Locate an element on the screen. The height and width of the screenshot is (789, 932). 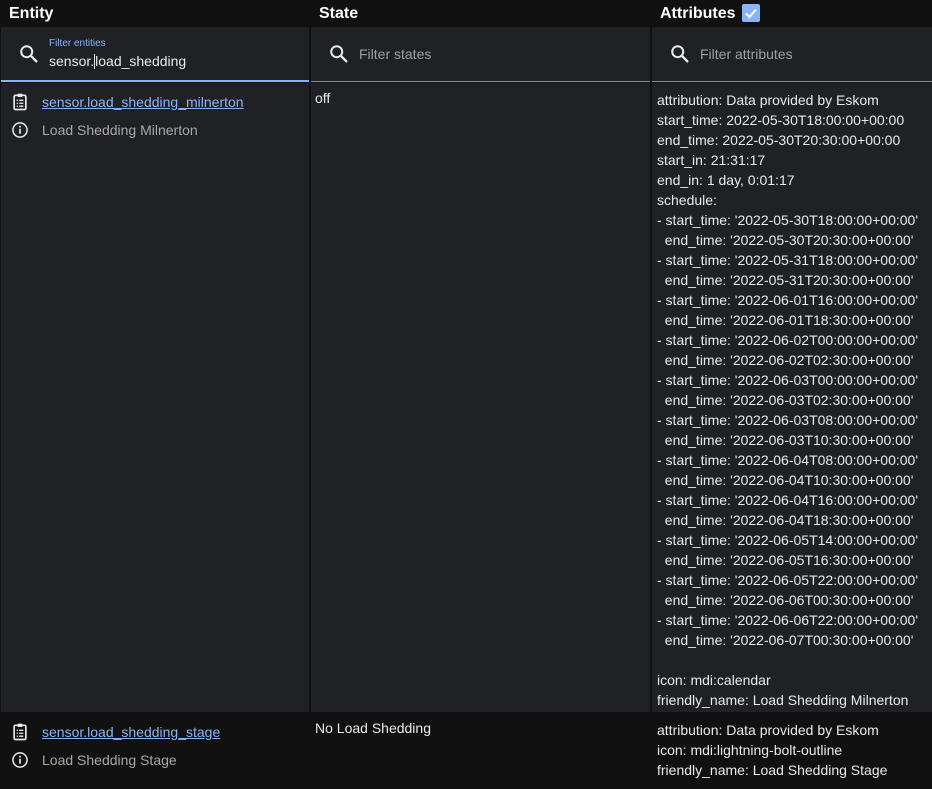
attributes-toggle-checkbox is located at coordinates (751, 13).